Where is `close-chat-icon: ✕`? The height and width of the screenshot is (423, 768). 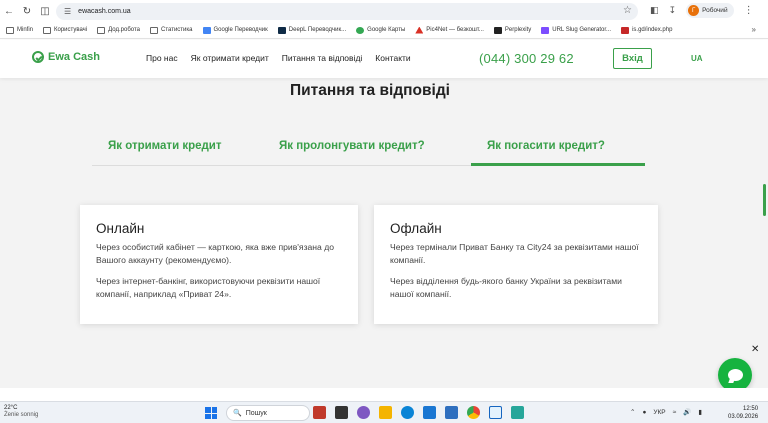
close-chat-icon: ✕ is located at coordinates (755, 349).